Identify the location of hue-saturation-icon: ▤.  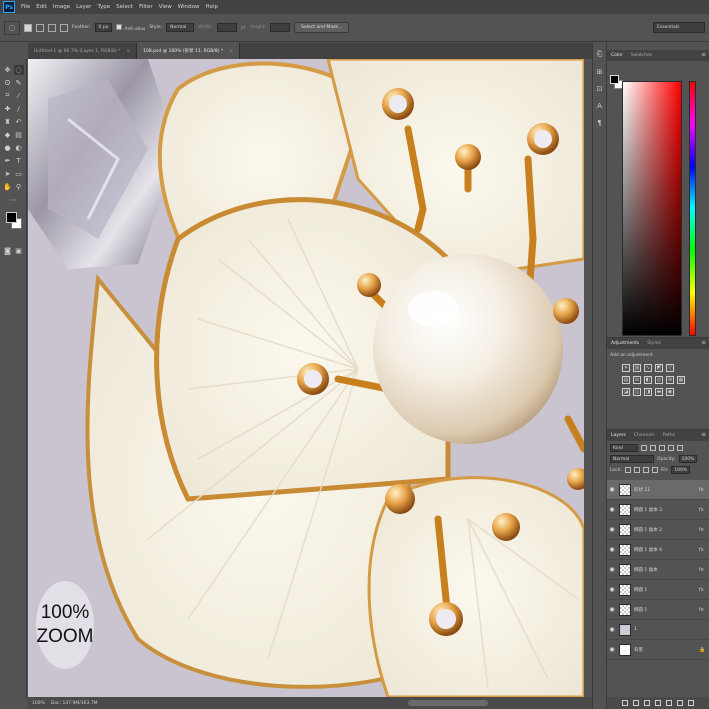
(626, 380).